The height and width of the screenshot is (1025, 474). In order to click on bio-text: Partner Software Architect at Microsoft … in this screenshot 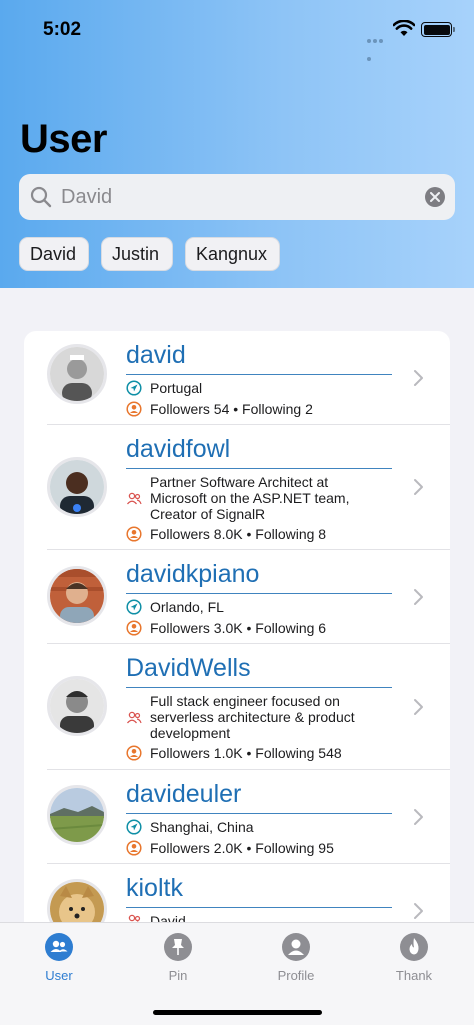, I will do `click(250, 498)`.